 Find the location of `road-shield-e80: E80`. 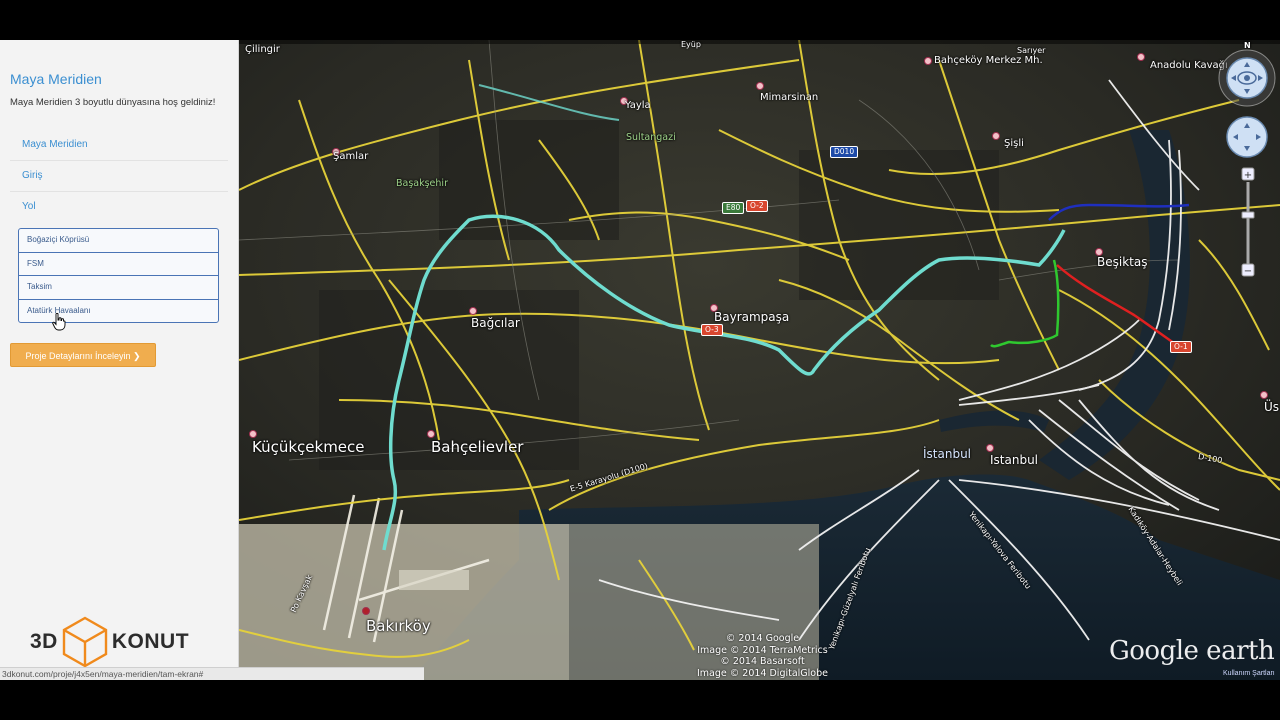

road-shield-e80: E80 is located at coordinates (733, 208).